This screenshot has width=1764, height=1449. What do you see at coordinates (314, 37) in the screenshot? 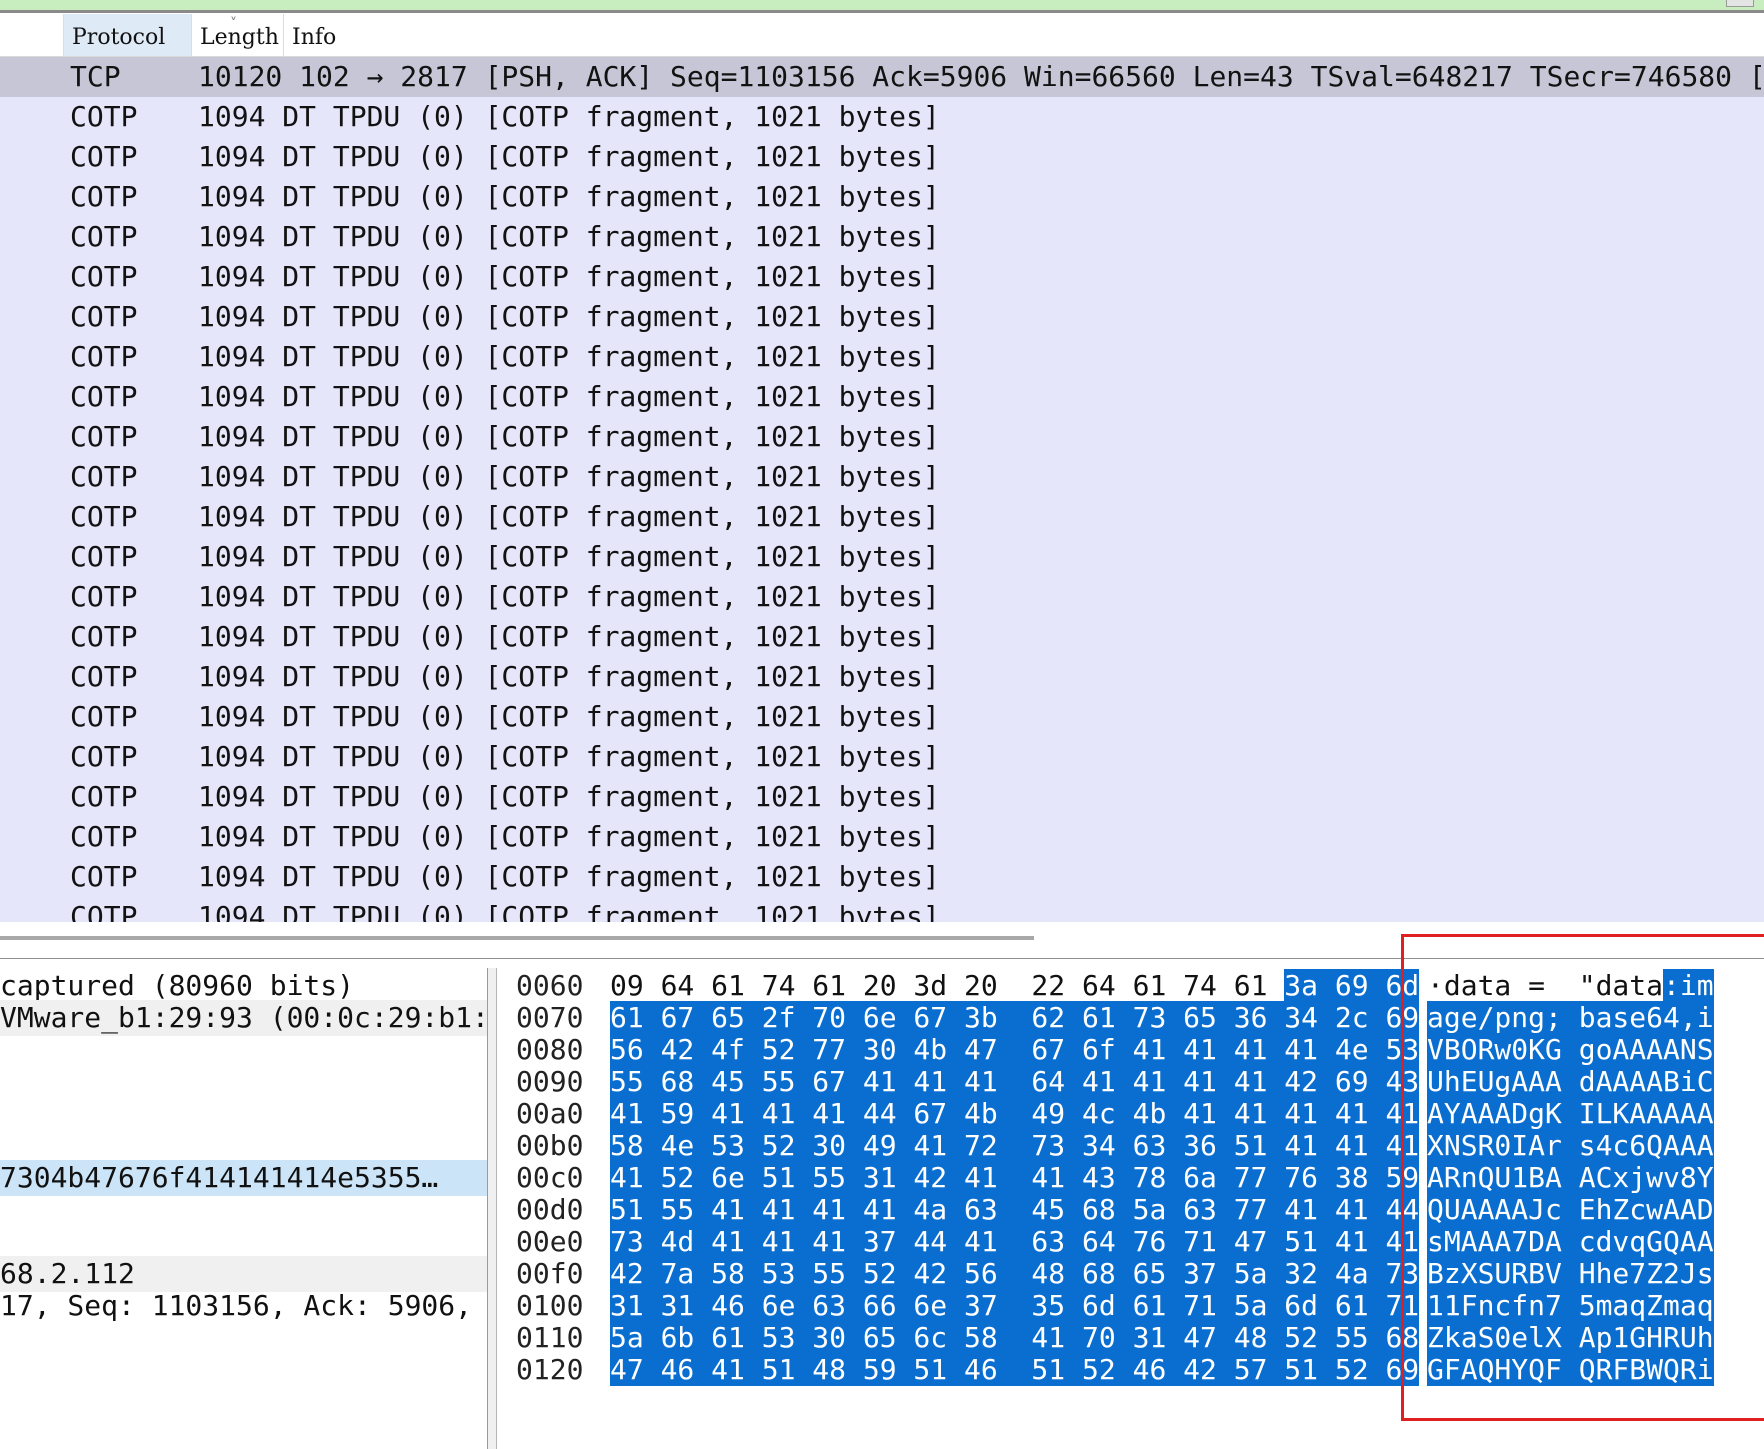
I see `column-header-info-label: Info` at bounding box center [314, 37].